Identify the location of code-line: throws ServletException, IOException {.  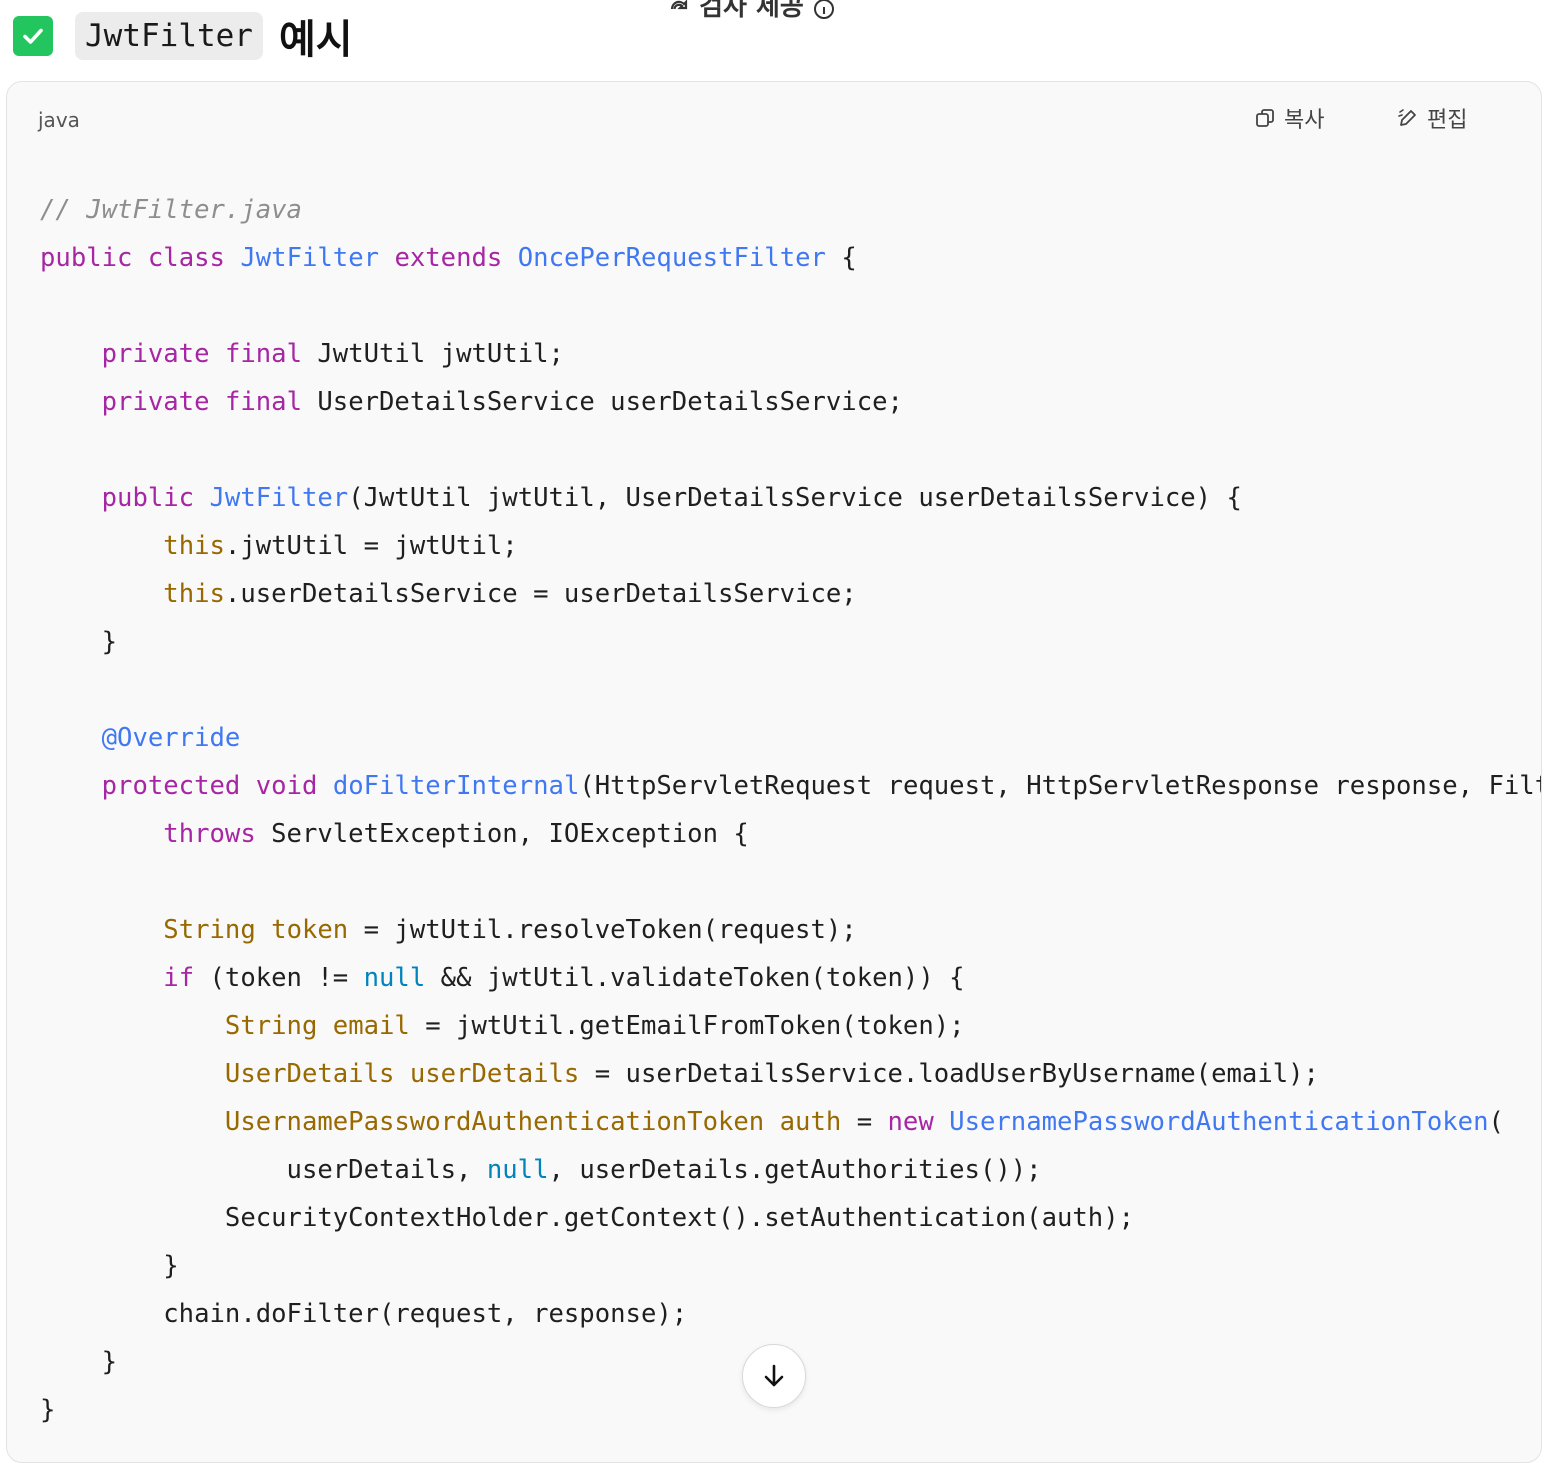
(790, 834).